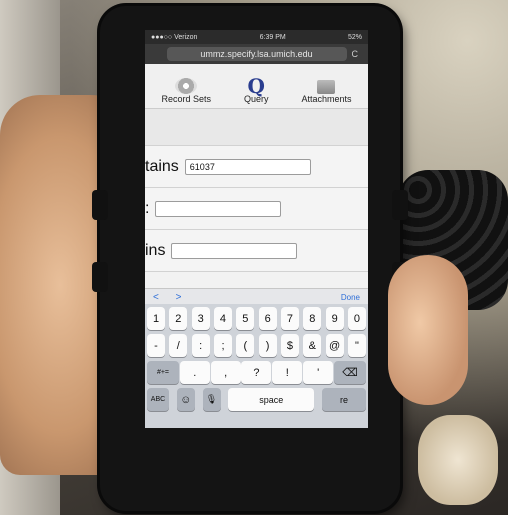 Image resolution: width=508 pixels, height=515 pixels. What do you see at coordinates (200, 318) in the screenshot?
I see `key: 3` at bounding box center [200, 318].